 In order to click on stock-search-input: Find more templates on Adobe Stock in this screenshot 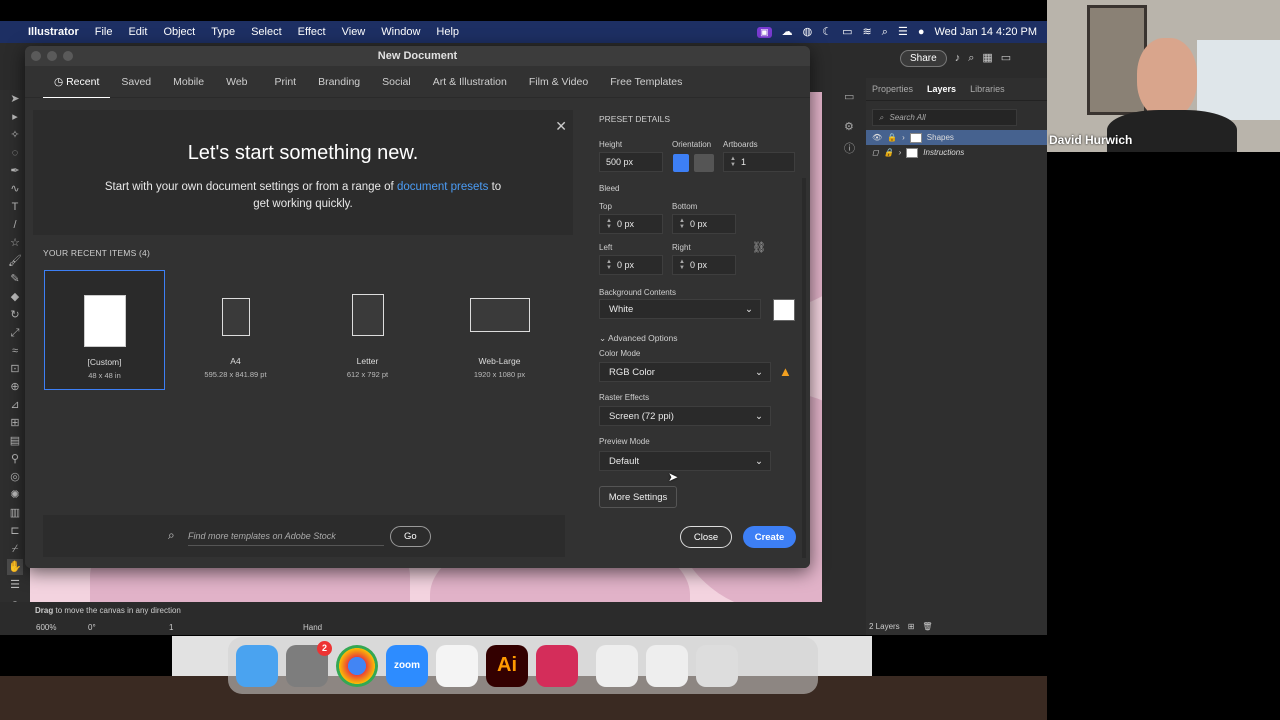, I will do `click(286, 536)`.